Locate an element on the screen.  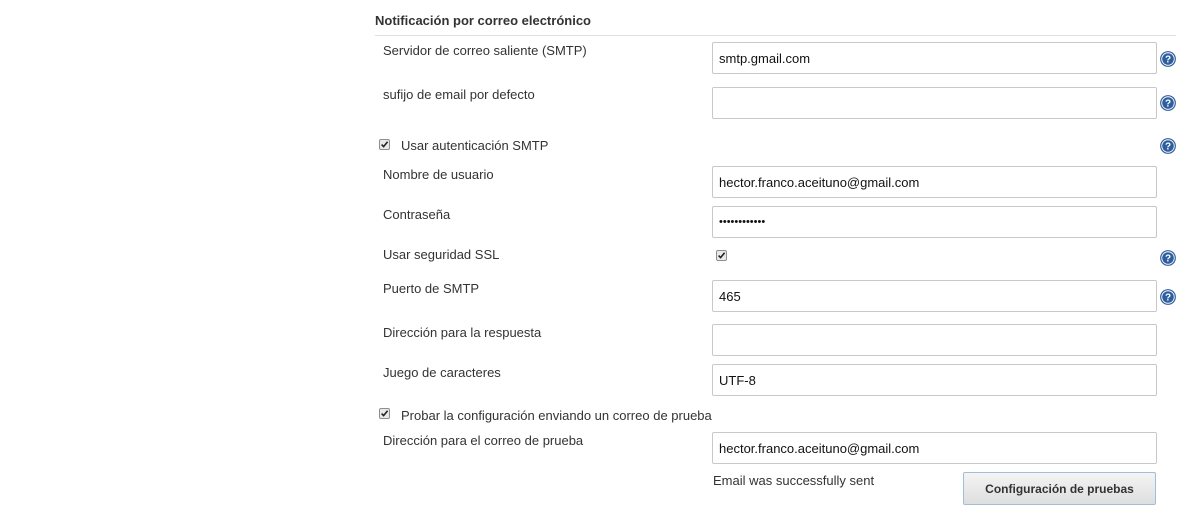
ssl-checkbox is located at coordinates (721, 255).